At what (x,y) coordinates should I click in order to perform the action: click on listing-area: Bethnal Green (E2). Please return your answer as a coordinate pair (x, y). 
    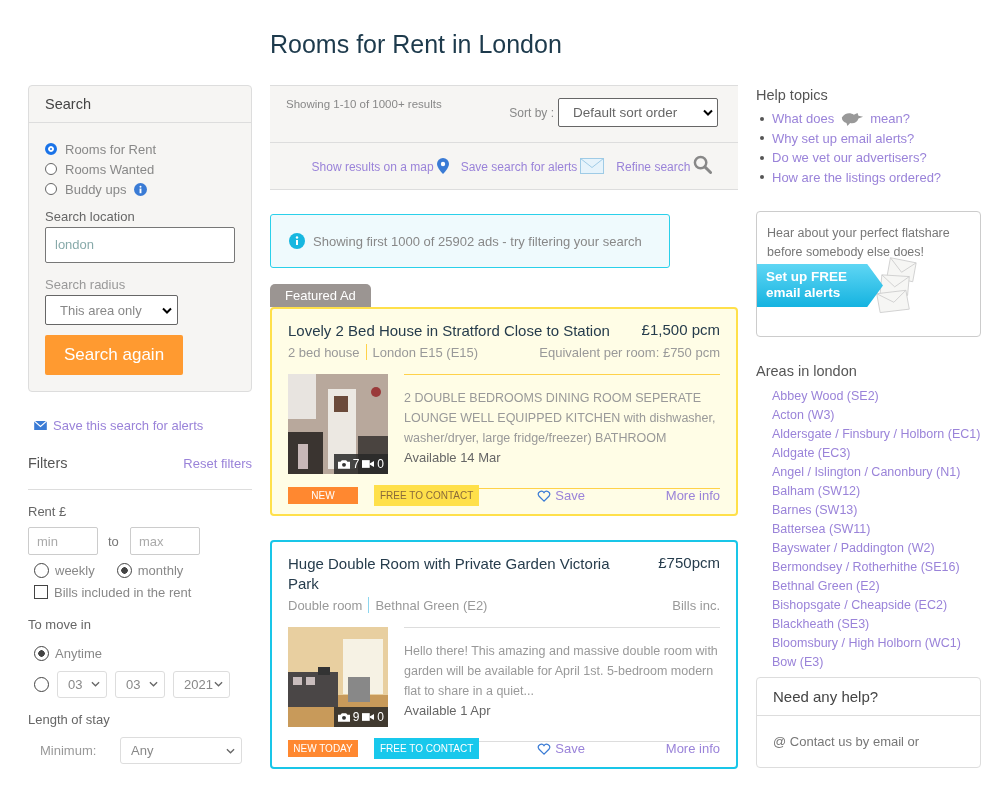
    Looking at the image, I should click on (431, 605).